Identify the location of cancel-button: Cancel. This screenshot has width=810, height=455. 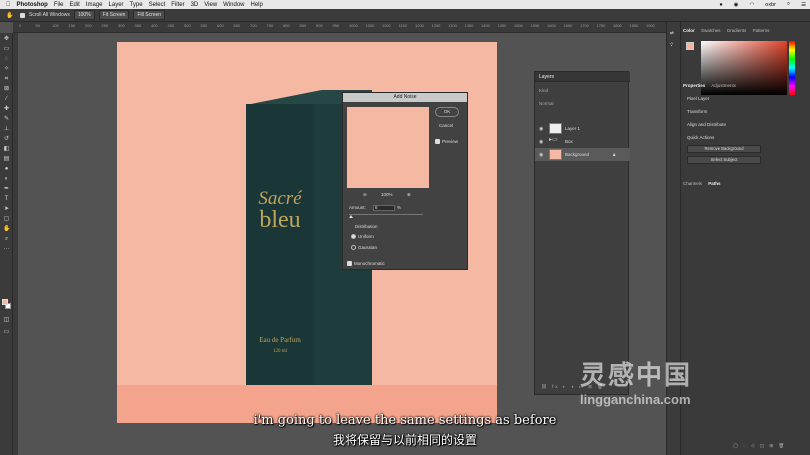
(446, 125).